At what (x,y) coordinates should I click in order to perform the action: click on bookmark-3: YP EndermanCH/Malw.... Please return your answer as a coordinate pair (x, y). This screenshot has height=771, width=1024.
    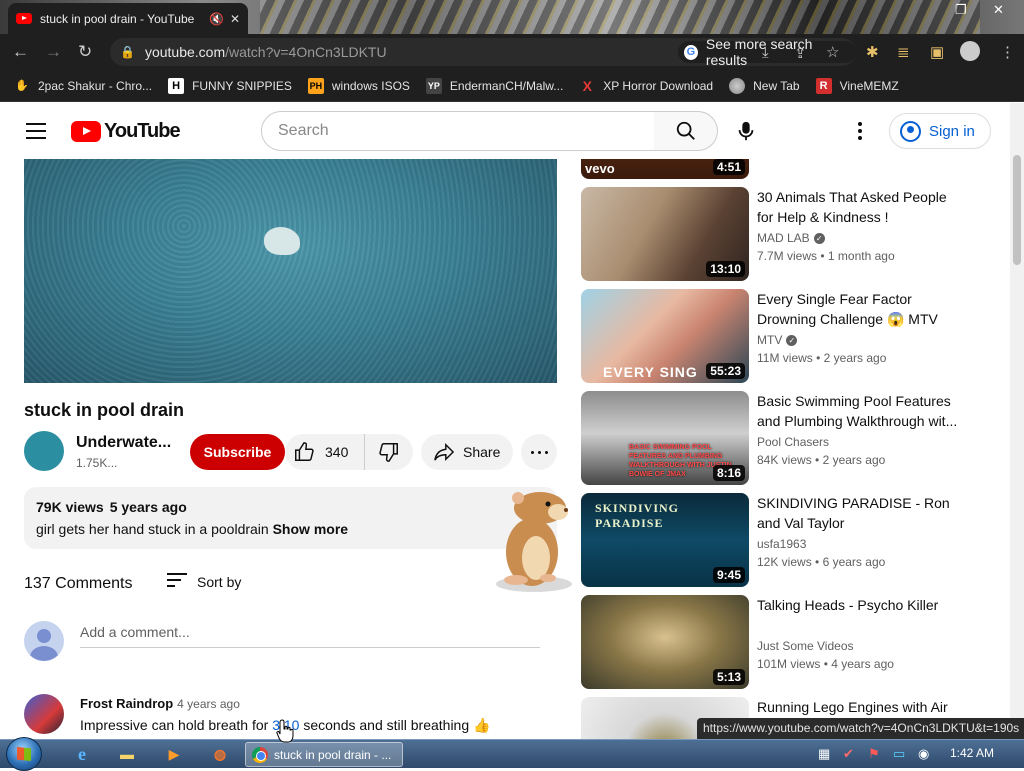
    Looking at the image, I should click on (494, 85).